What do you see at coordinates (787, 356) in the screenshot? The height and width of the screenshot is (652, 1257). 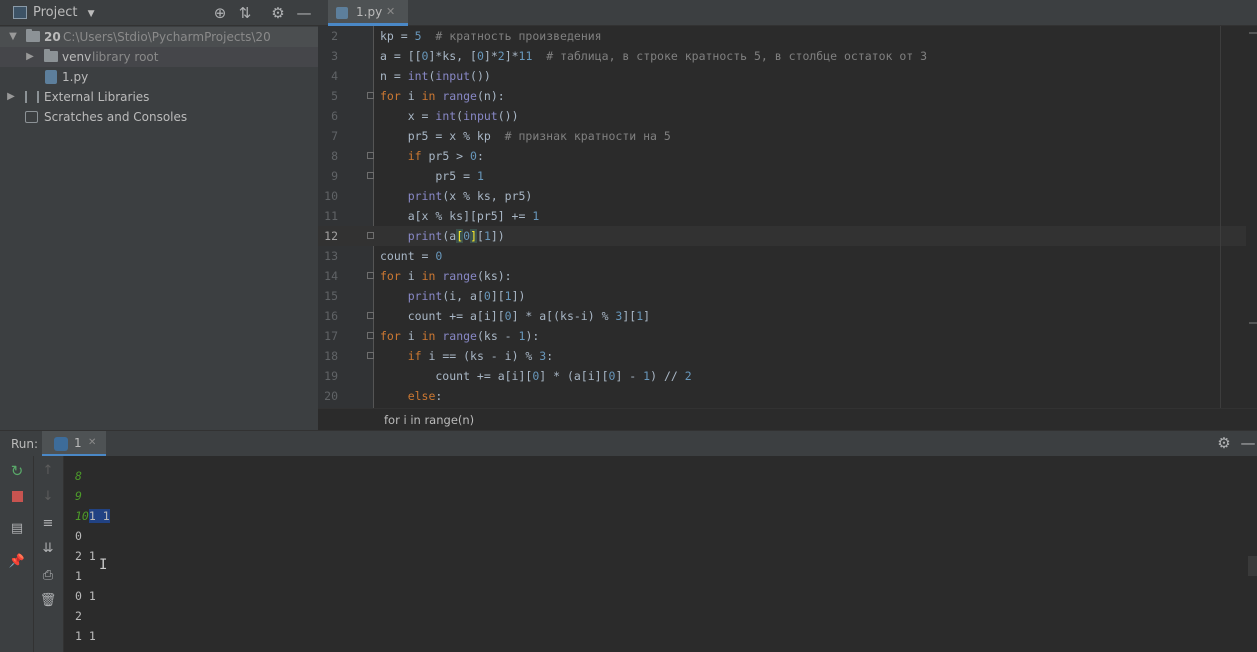 I see `code-line: 18 if i == (ks - i) % 3:` at bounding box center [787, 356].